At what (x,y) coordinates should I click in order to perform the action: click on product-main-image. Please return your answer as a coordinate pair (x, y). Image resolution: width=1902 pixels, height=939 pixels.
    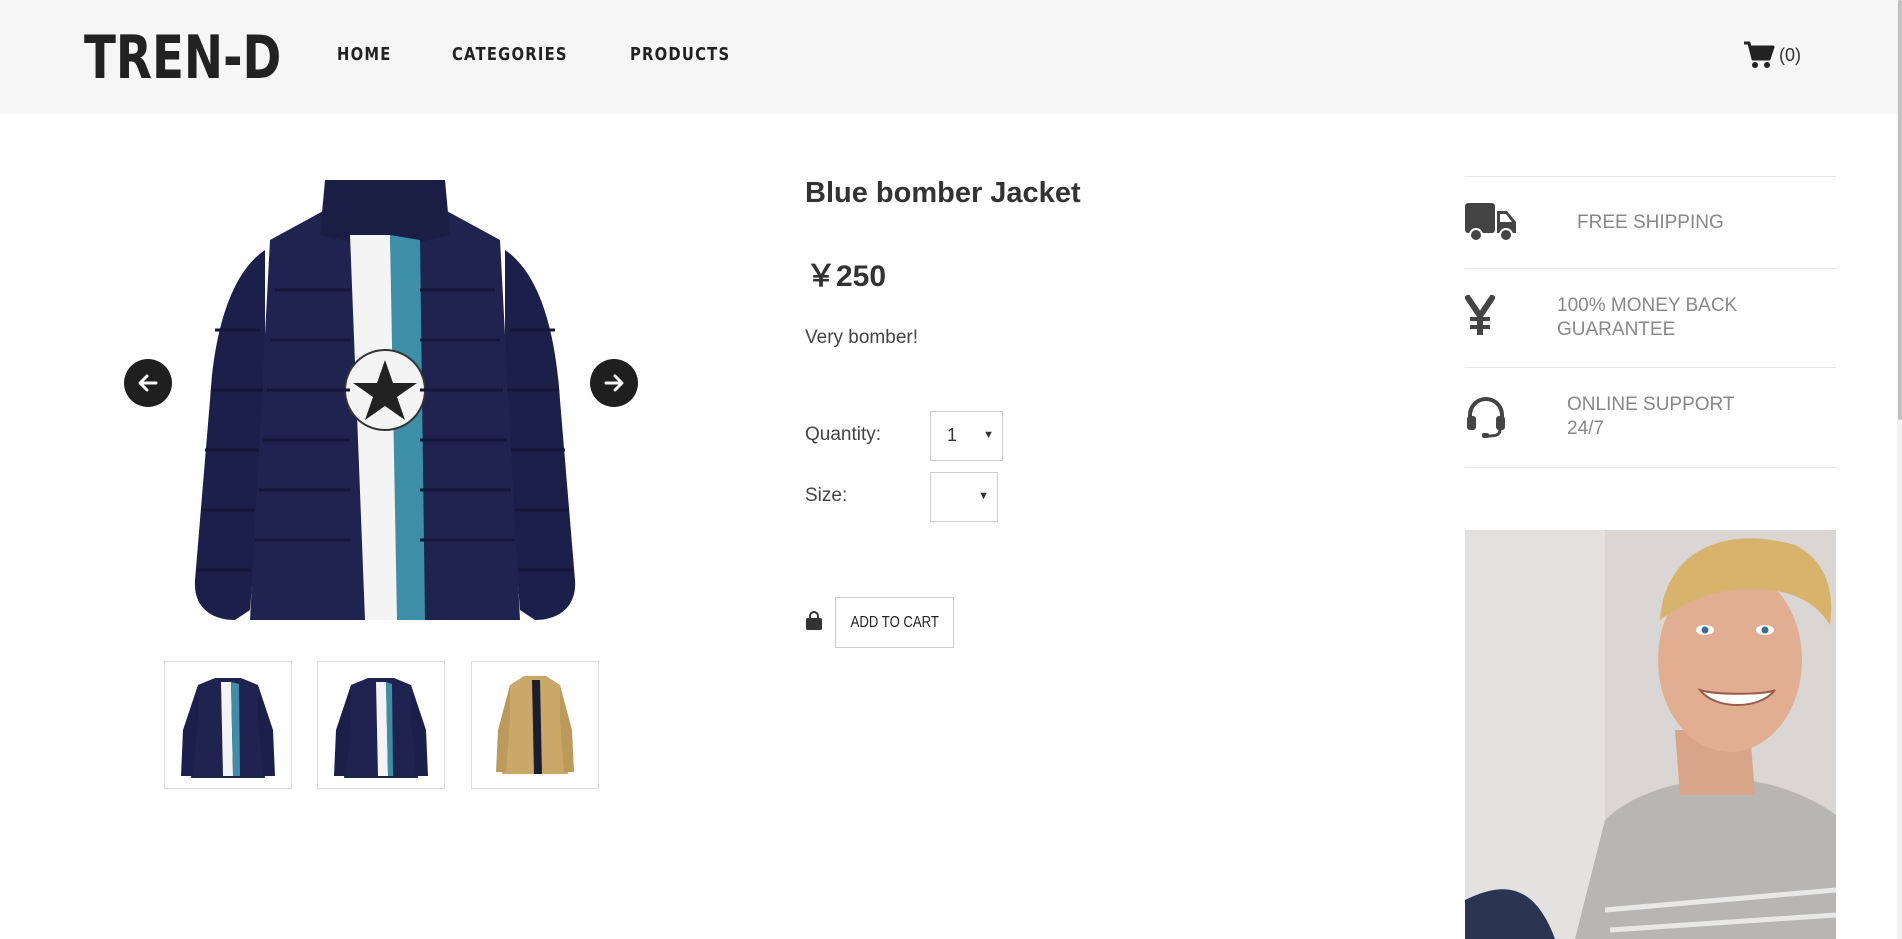
    Looking at the image, I should click on (385, 410).